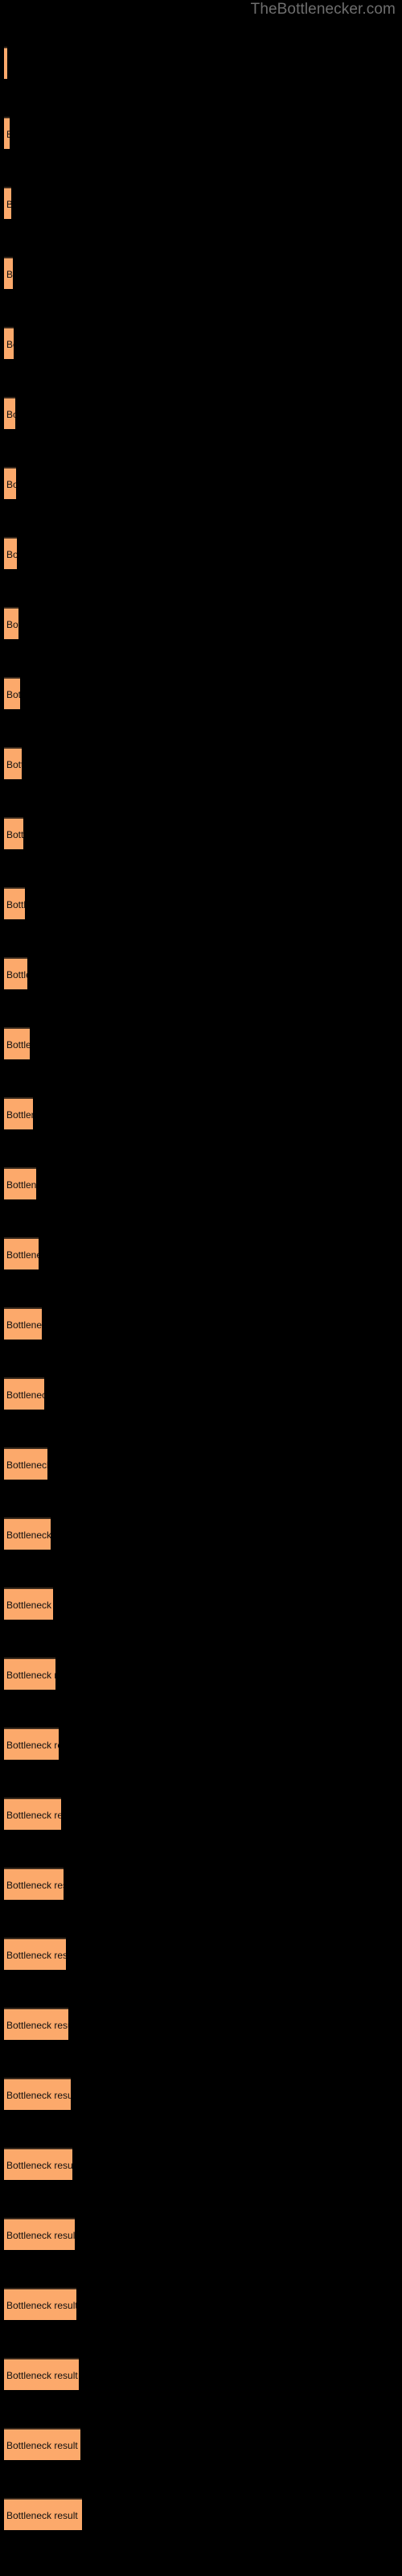 This screenshot has width=402, height=2576. I want to click on bar-25: Bottleneck result, so click(31, 1744).